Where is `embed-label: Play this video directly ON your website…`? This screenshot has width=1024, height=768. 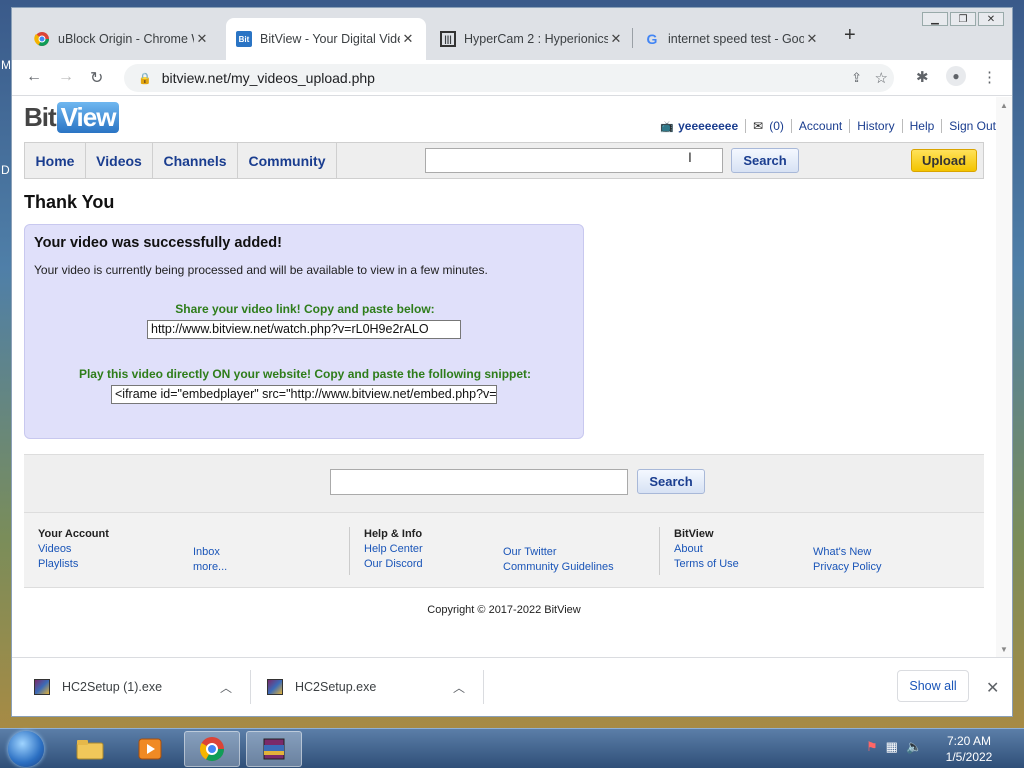
embed-label: Play this video directly ON your website… is located at coordinates (305, 374).